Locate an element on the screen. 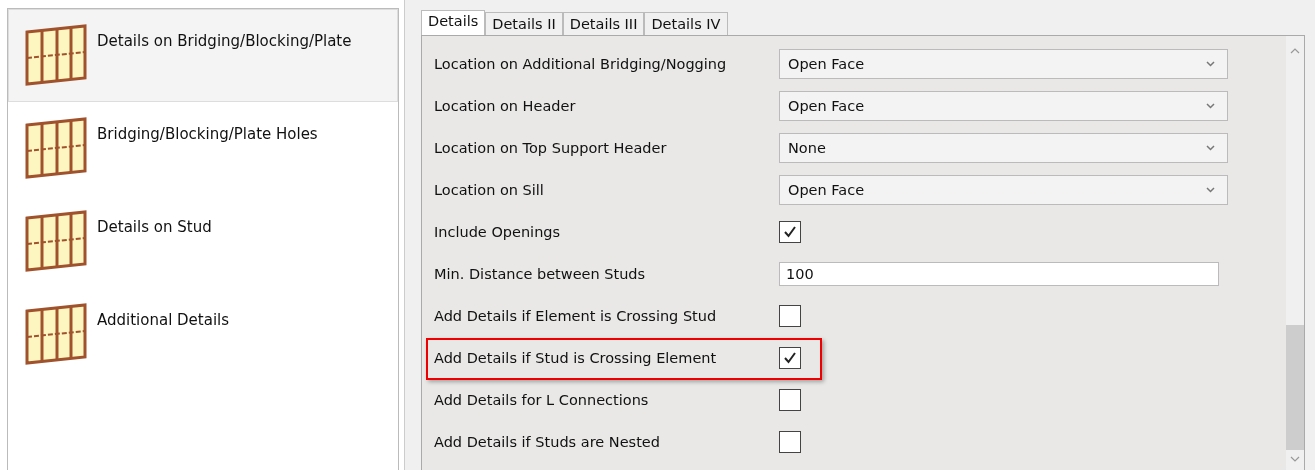 This screenshot has height=470, width=1315. property-label: Add Details if Stud is Crossing Element is located at coordinates (576, 358).